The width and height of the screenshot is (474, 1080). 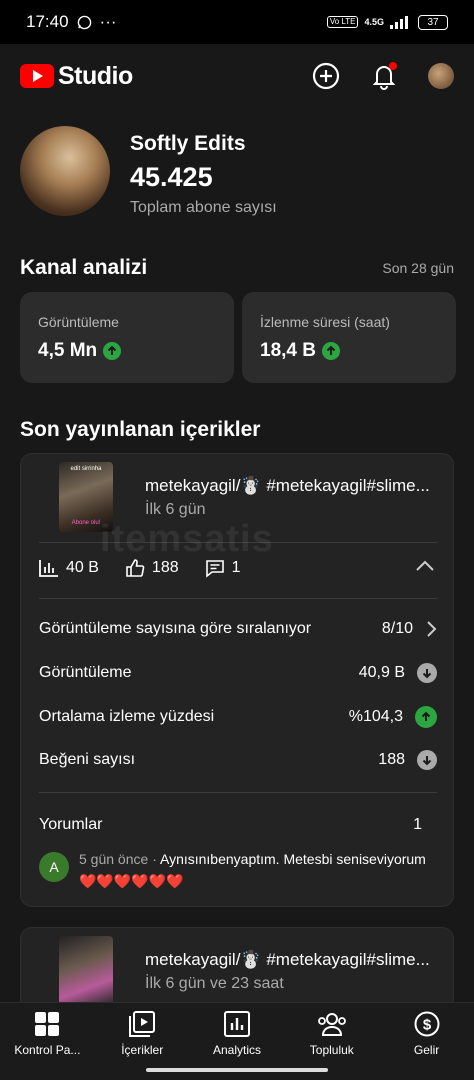 What do you see at coordinates (426, 1050) in the screenshot?
I see `nav-earn-label: Gelir` at bounding box center [426, 1050].